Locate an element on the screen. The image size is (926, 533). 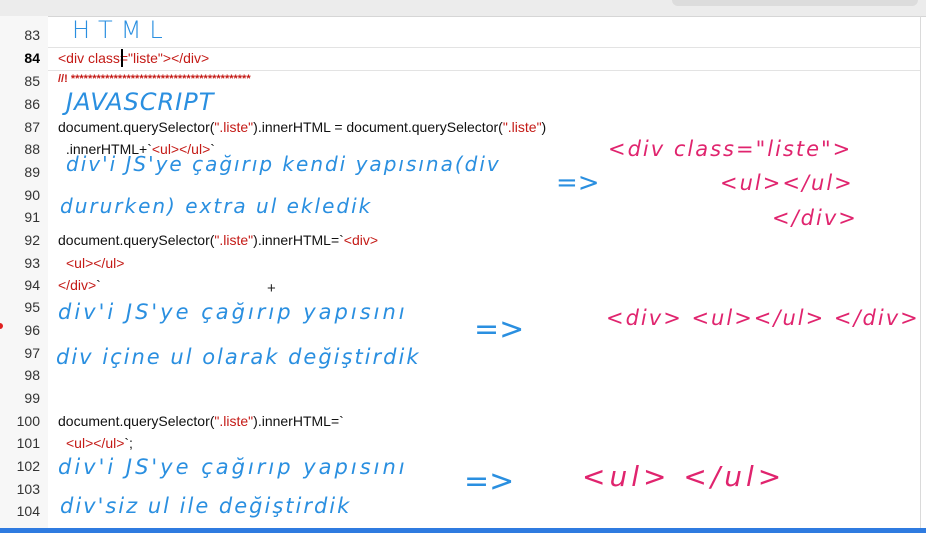
line-number: 91 is located at coordinates (32, 217).